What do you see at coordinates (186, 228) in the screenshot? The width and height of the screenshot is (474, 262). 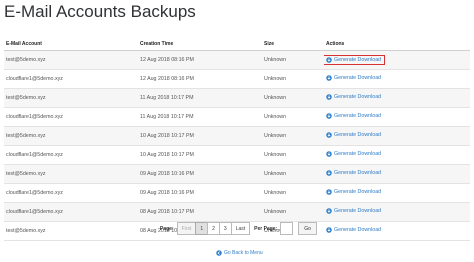 I see `first-page-button: First` at bounding box center [186, 228].